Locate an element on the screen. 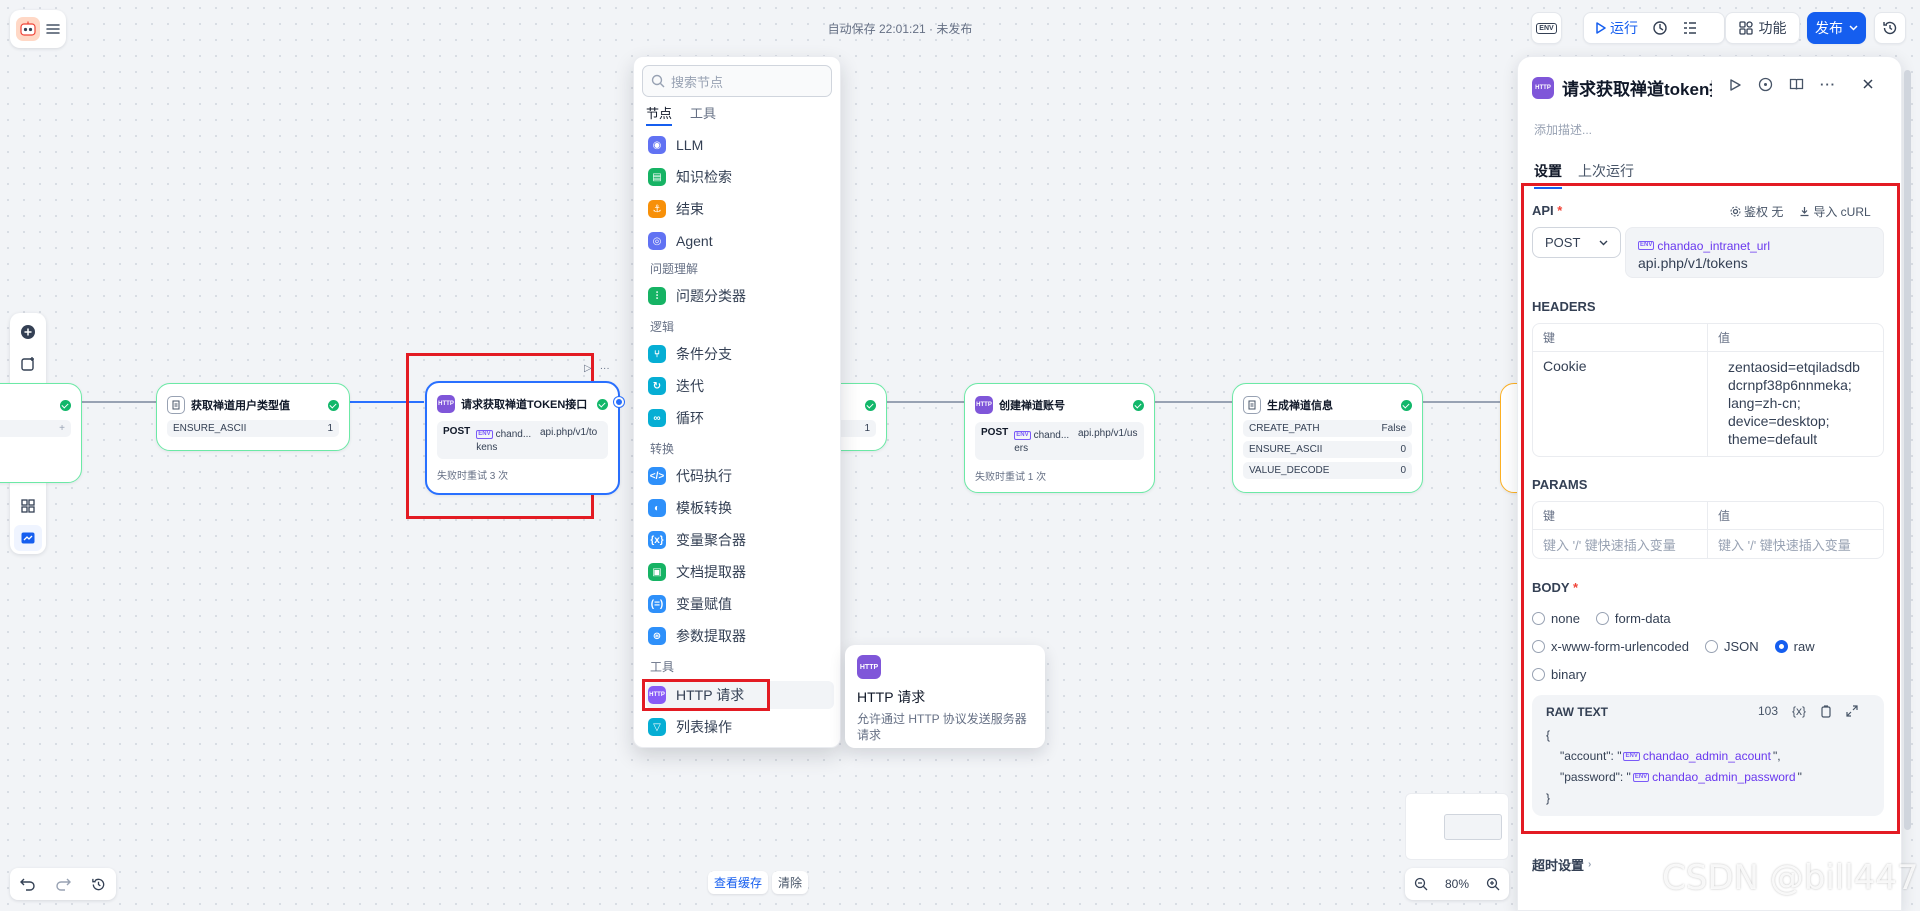  picker-item-llm: ◉ LLM is located at coordinates (740, 145).